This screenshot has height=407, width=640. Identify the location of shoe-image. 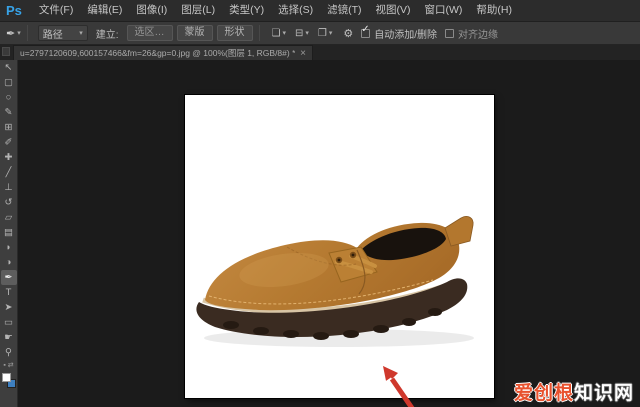
(335, 281).